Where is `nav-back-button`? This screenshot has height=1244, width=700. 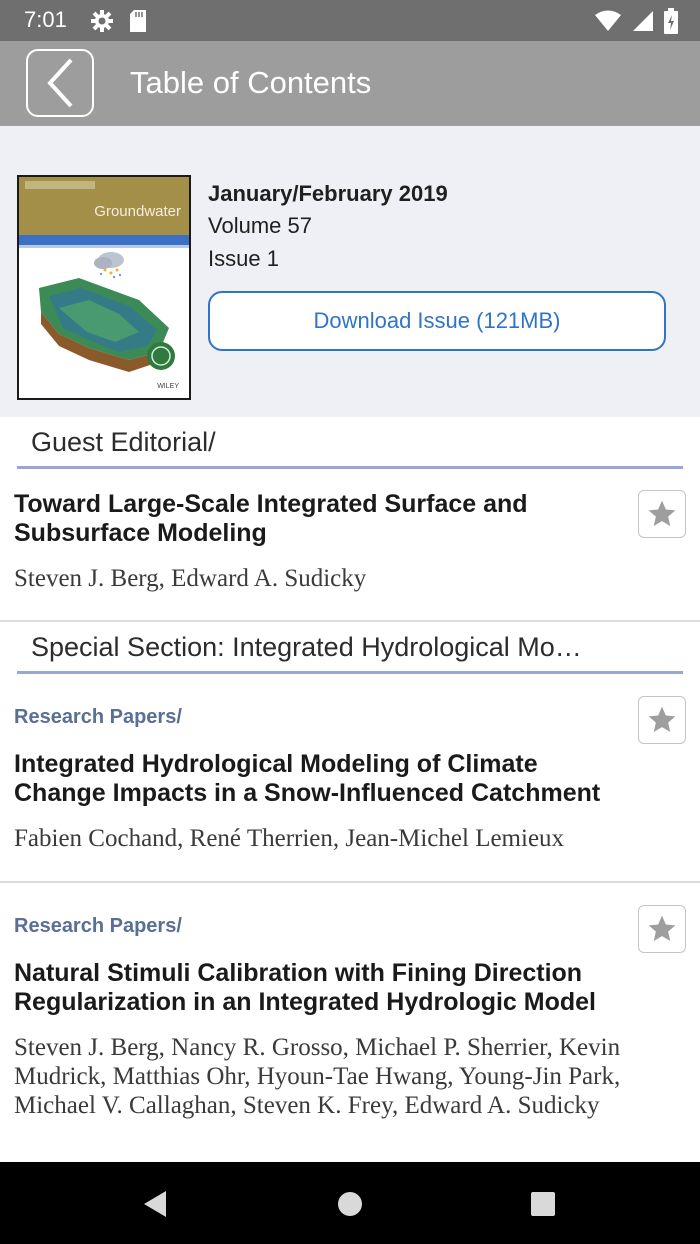
nav-back-button is located at coordinates (155, 1204).